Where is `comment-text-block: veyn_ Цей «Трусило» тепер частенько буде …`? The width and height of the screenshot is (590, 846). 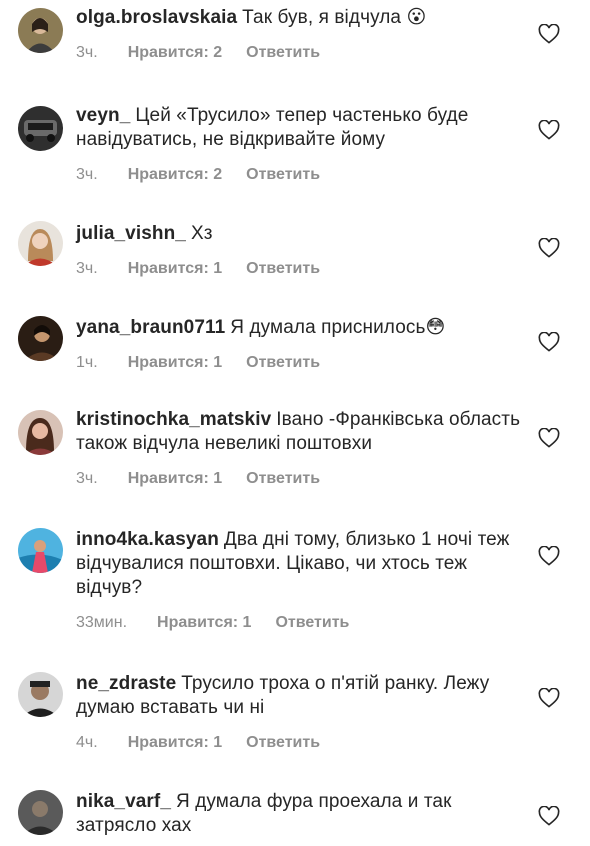 comment-text-block: veyn_ Цей «Трусило» тепер частенько буде … is located at coordinates (301, 128).